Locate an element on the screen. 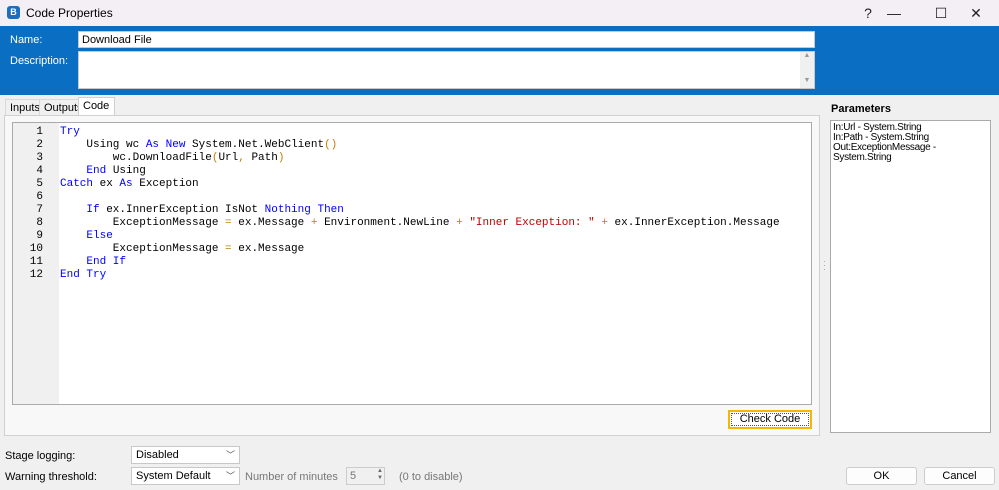 This screenshot has width=999, height=490. code-token: ex is located at coordinates (106, 184).